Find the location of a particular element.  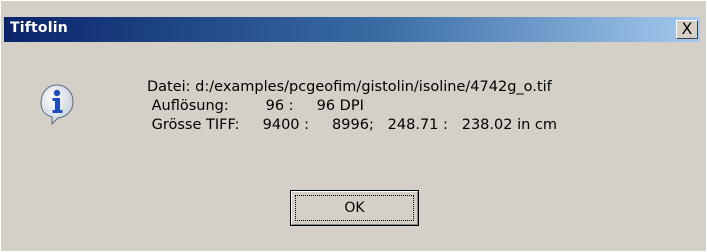

title-bar: Tiftolin X is located at coordinates (352, 29).